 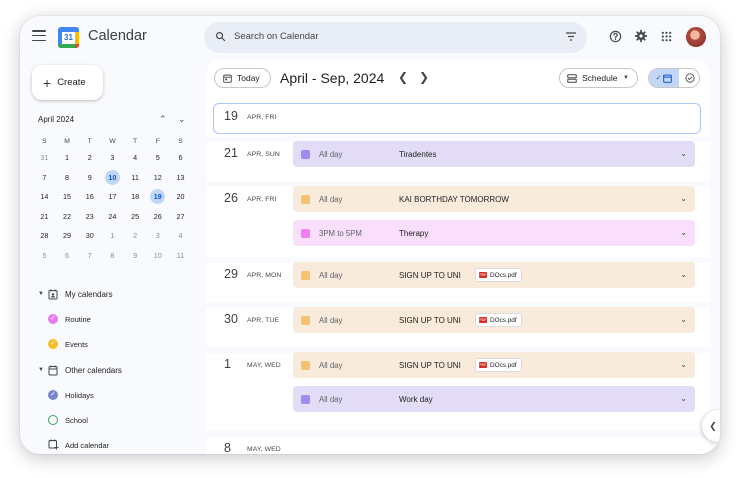 What do you see at coordinates (231, 153) in the screenshot?
I see `day-number: 21` at bounding box center [231, 153].